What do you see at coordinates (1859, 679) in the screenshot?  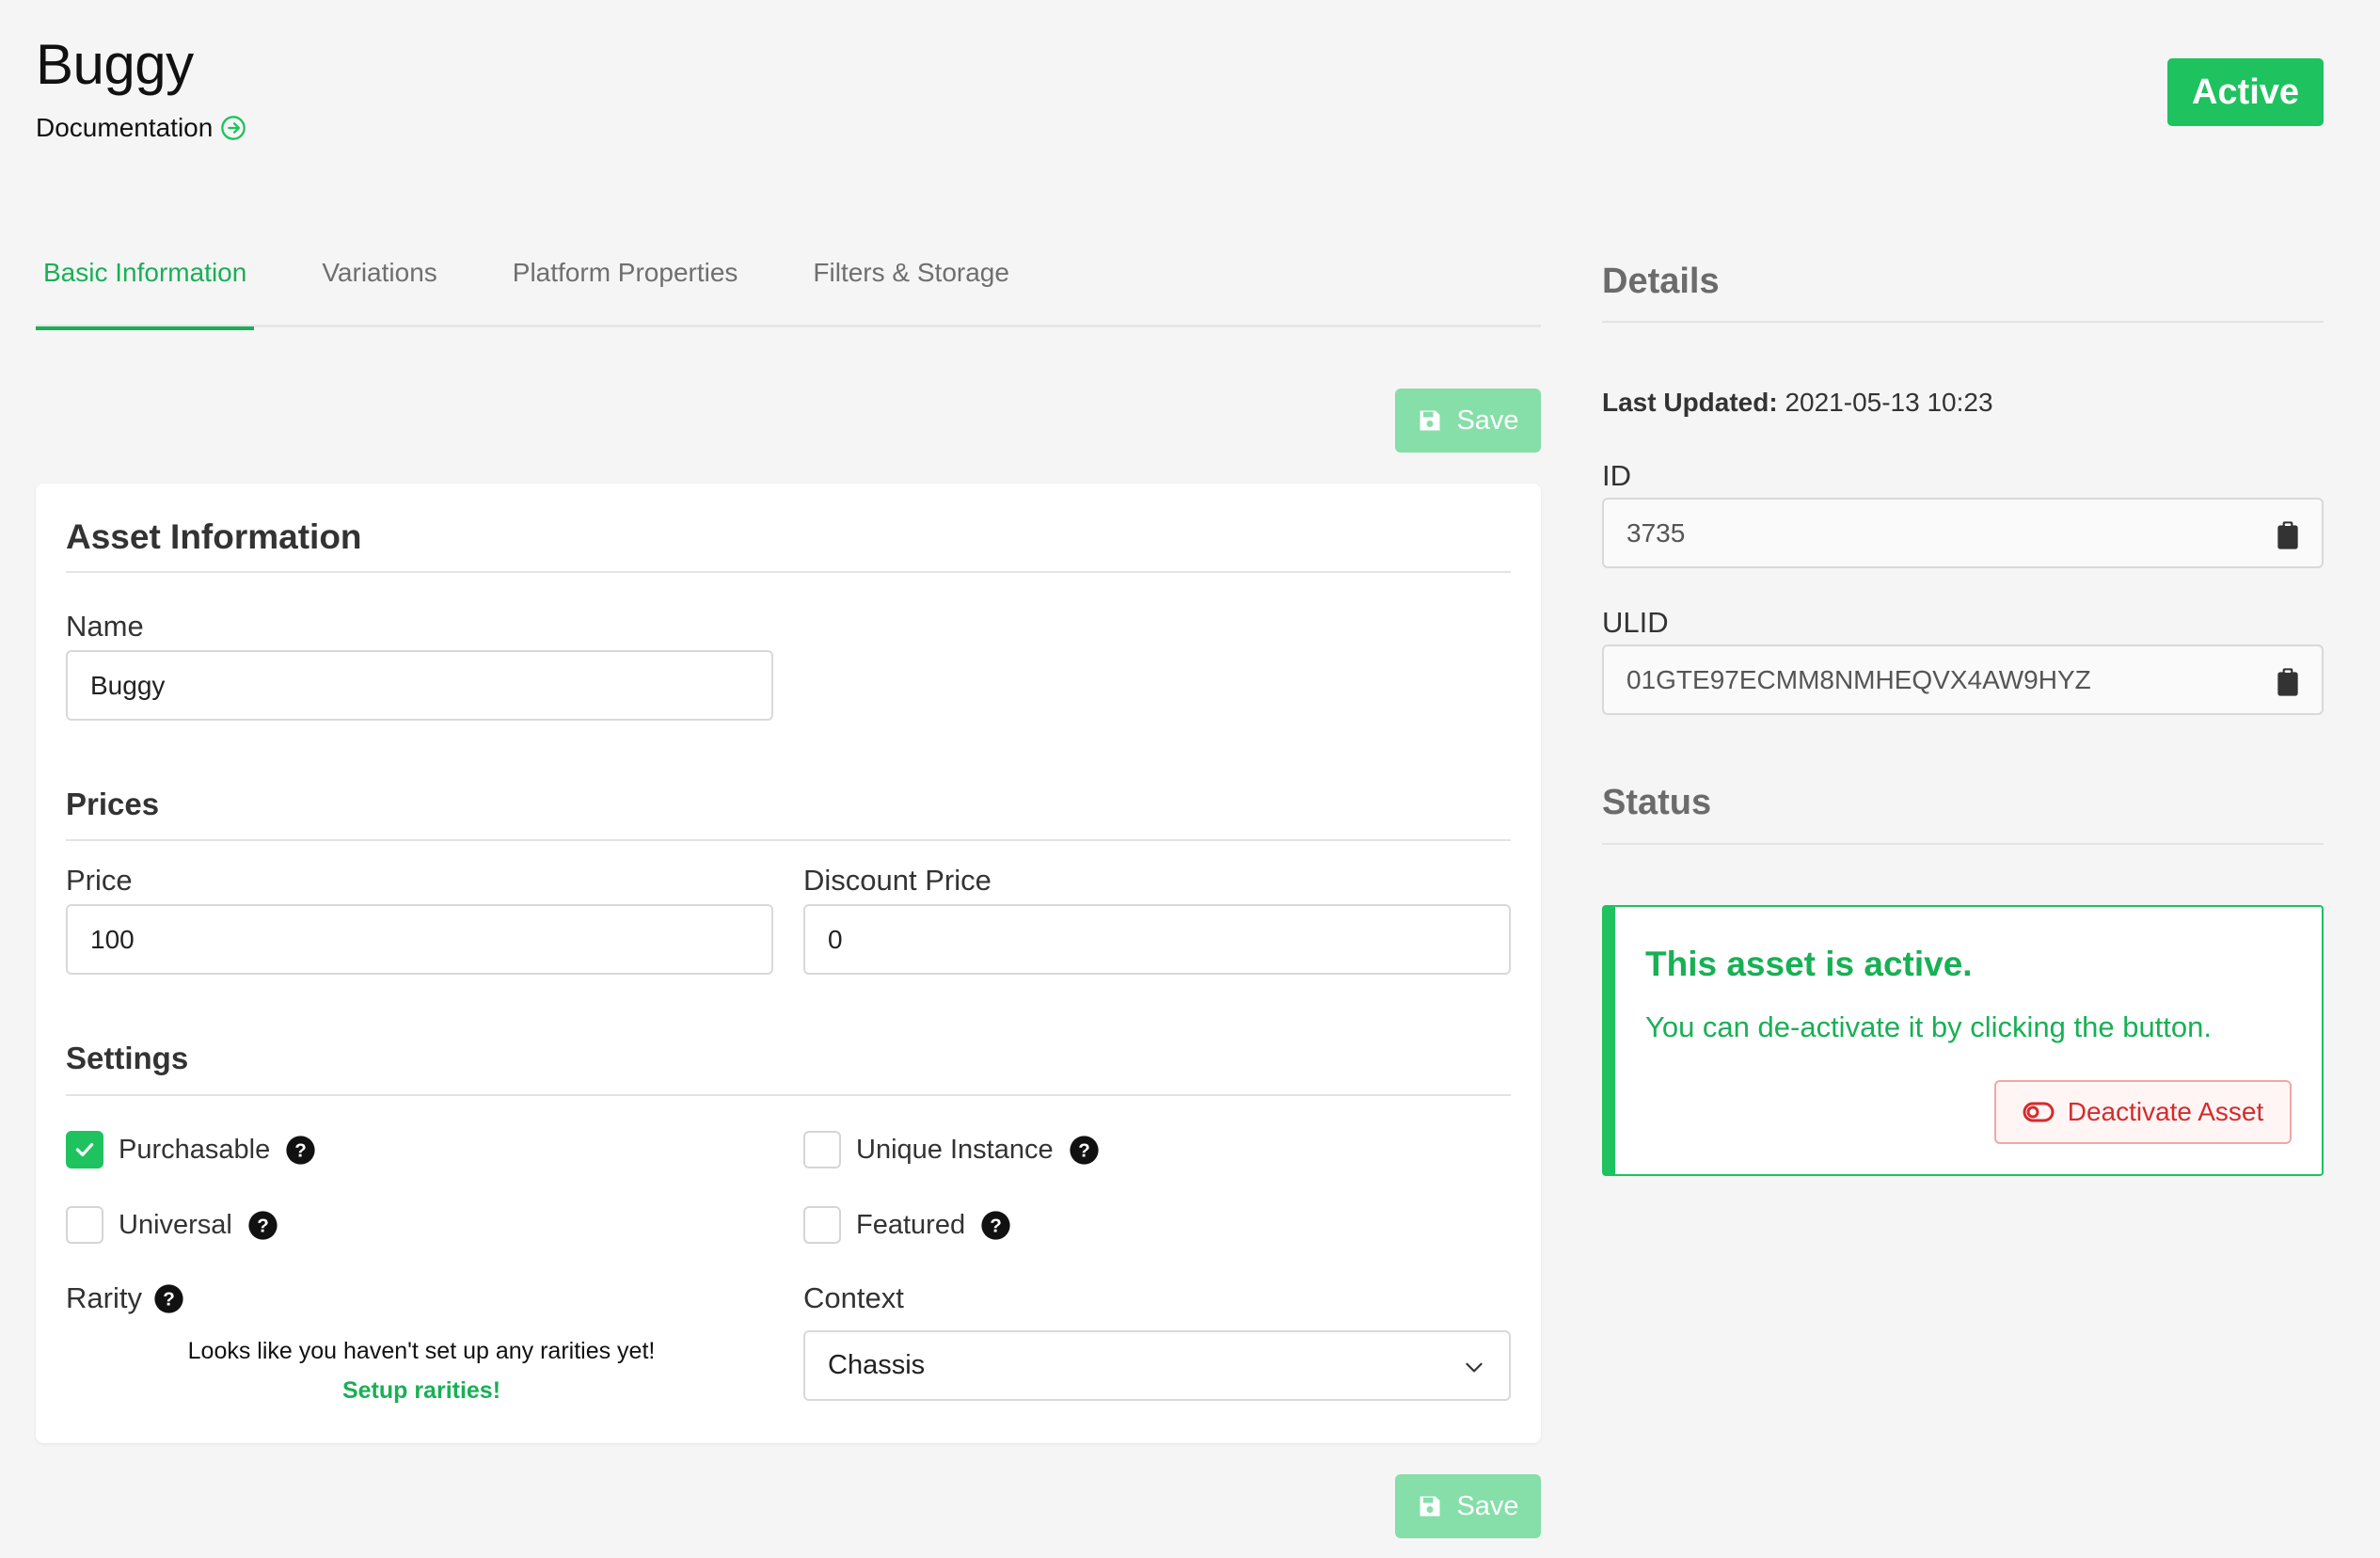 I see `ulid-value: 01GTE97ECMM8NMHEQVX4AW9HYZ` at bounding box center [1859, 679].